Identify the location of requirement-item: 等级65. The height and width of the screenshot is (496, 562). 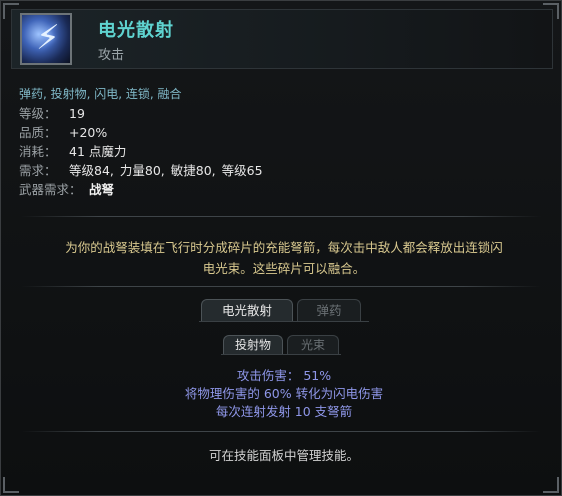
(242, 170).